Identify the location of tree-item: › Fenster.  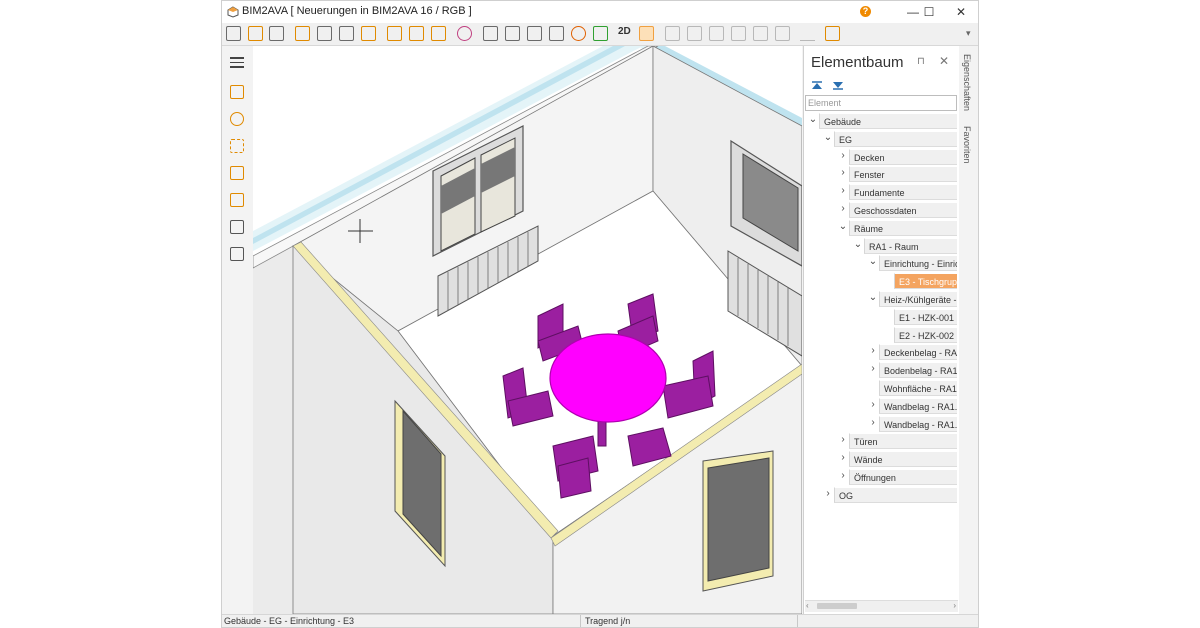
(880, 174).